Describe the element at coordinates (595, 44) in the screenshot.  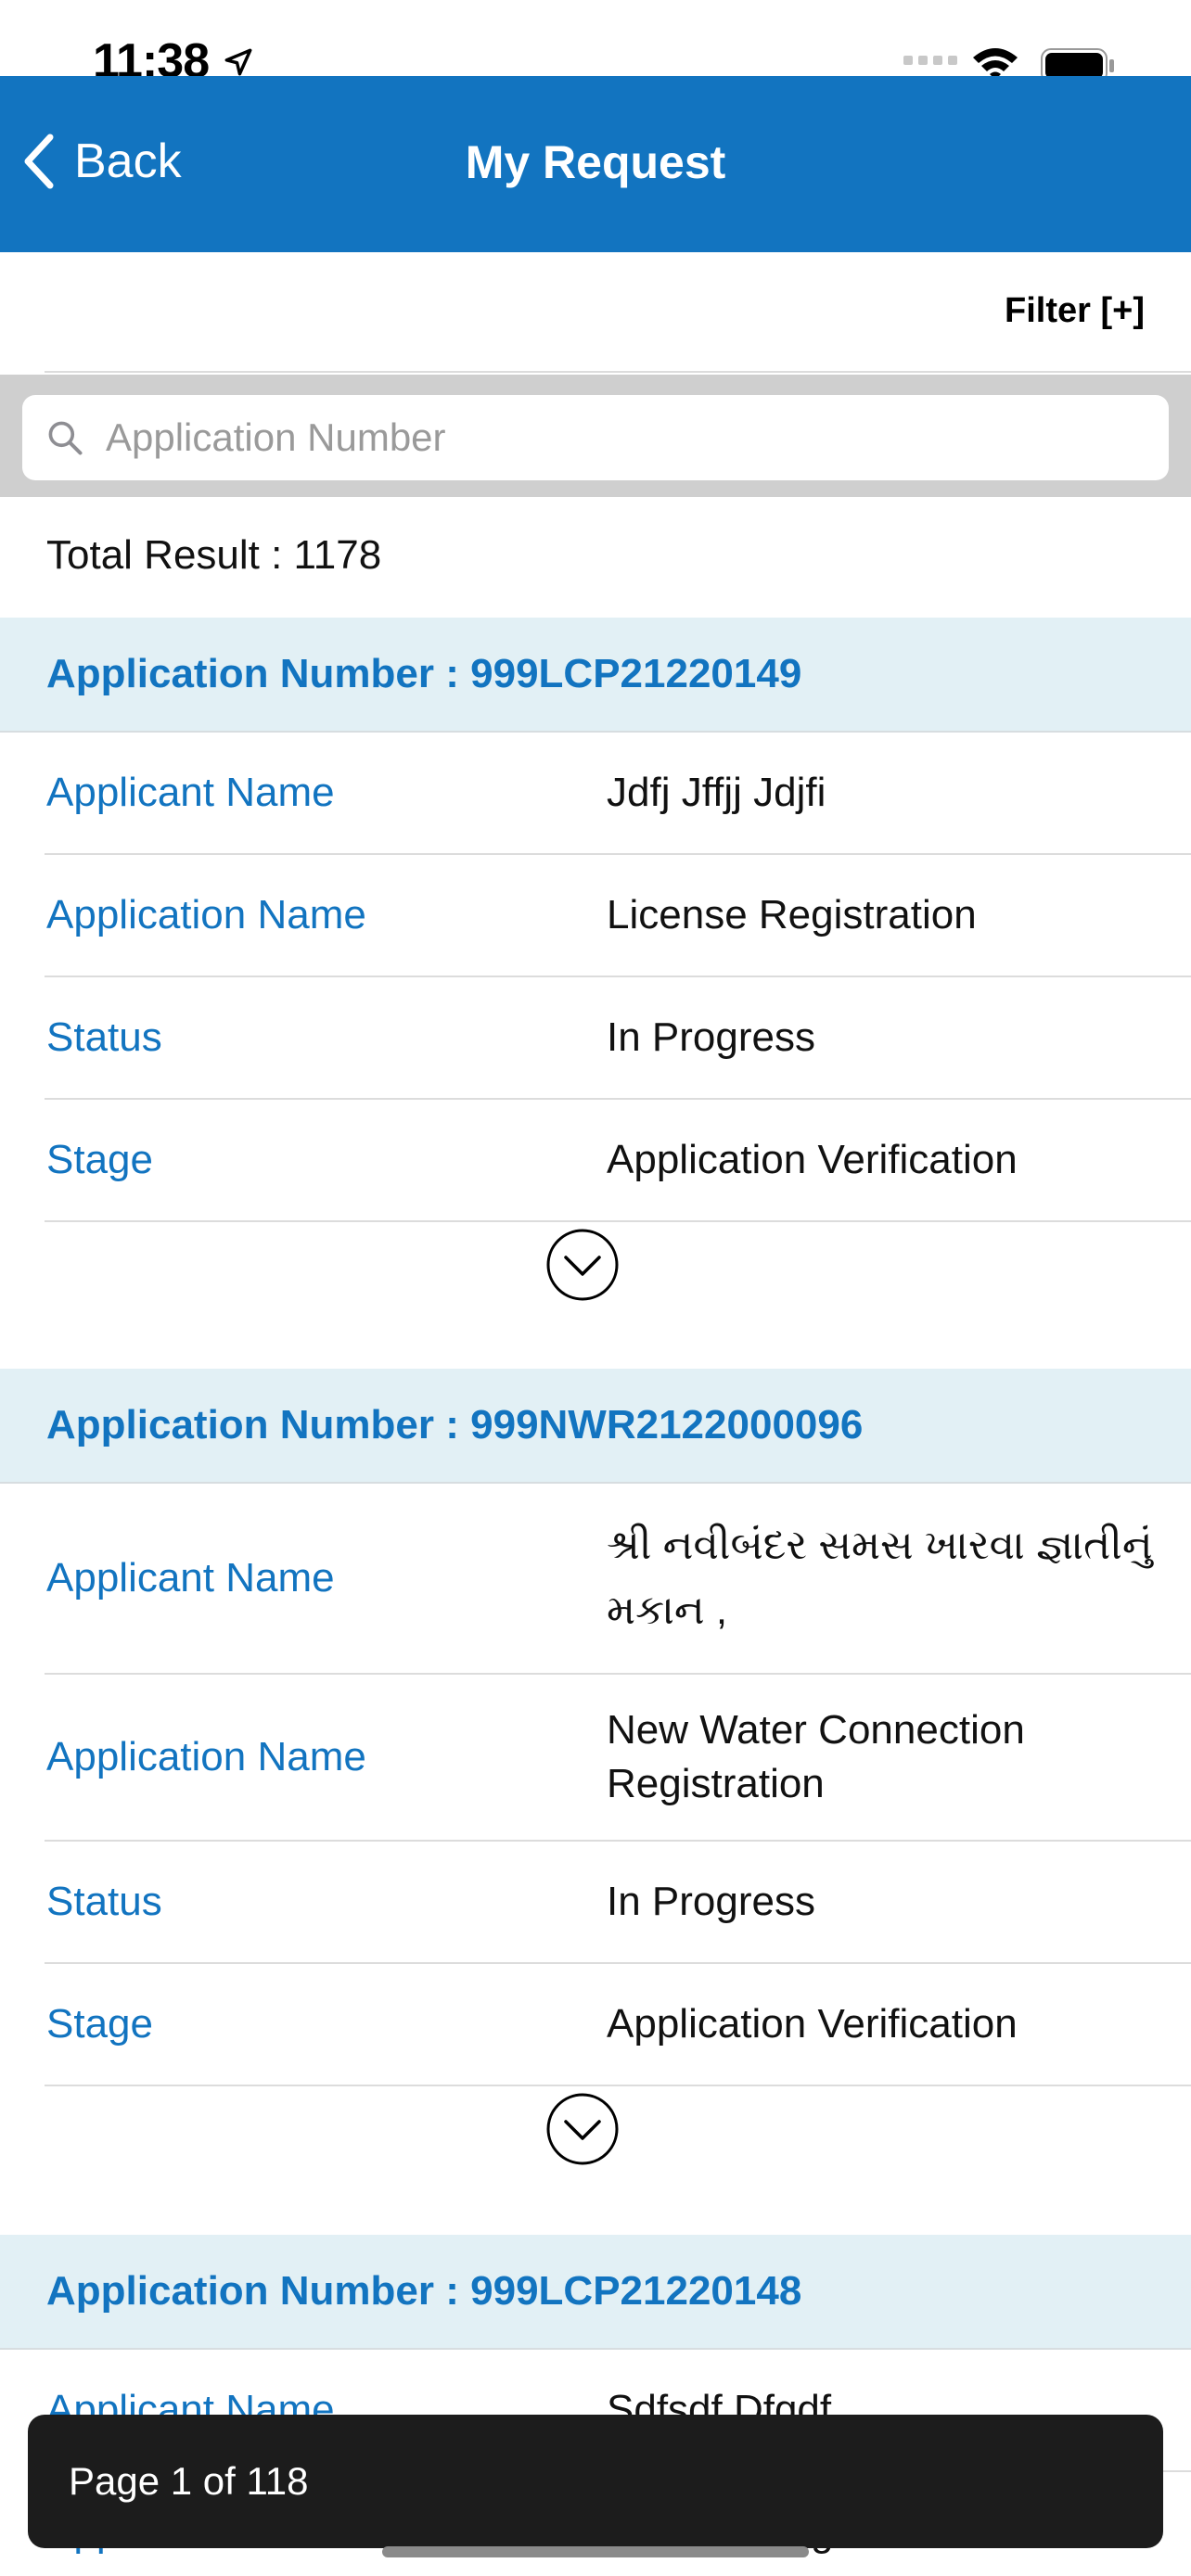
I see `status-bar: 11:38` at that location.